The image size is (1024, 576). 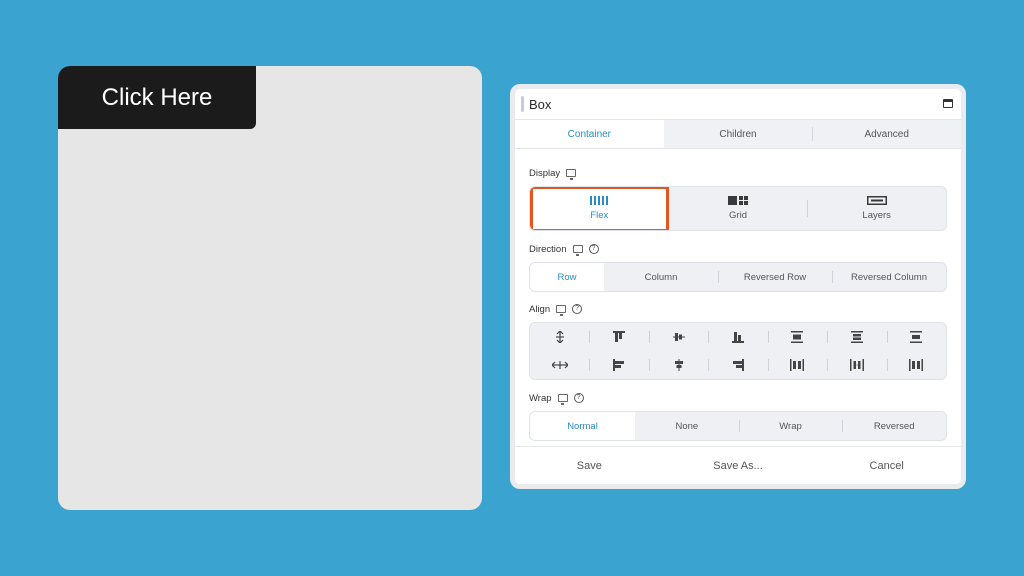 What do you see at coordinates (894, 426) in the screenshot?
I see `wrap-option-reversed: Reversed` at bounding box center [894, 426].